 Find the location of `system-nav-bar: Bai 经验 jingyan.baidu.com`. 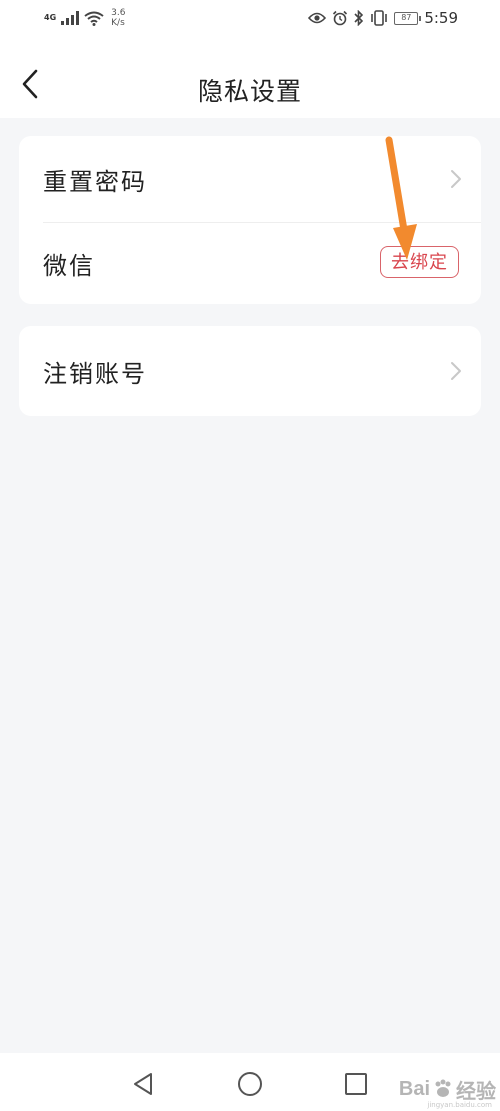

system-nav-bar: Bai 经验 jingyan.baidu.com is located at coordinates (250, 1082).